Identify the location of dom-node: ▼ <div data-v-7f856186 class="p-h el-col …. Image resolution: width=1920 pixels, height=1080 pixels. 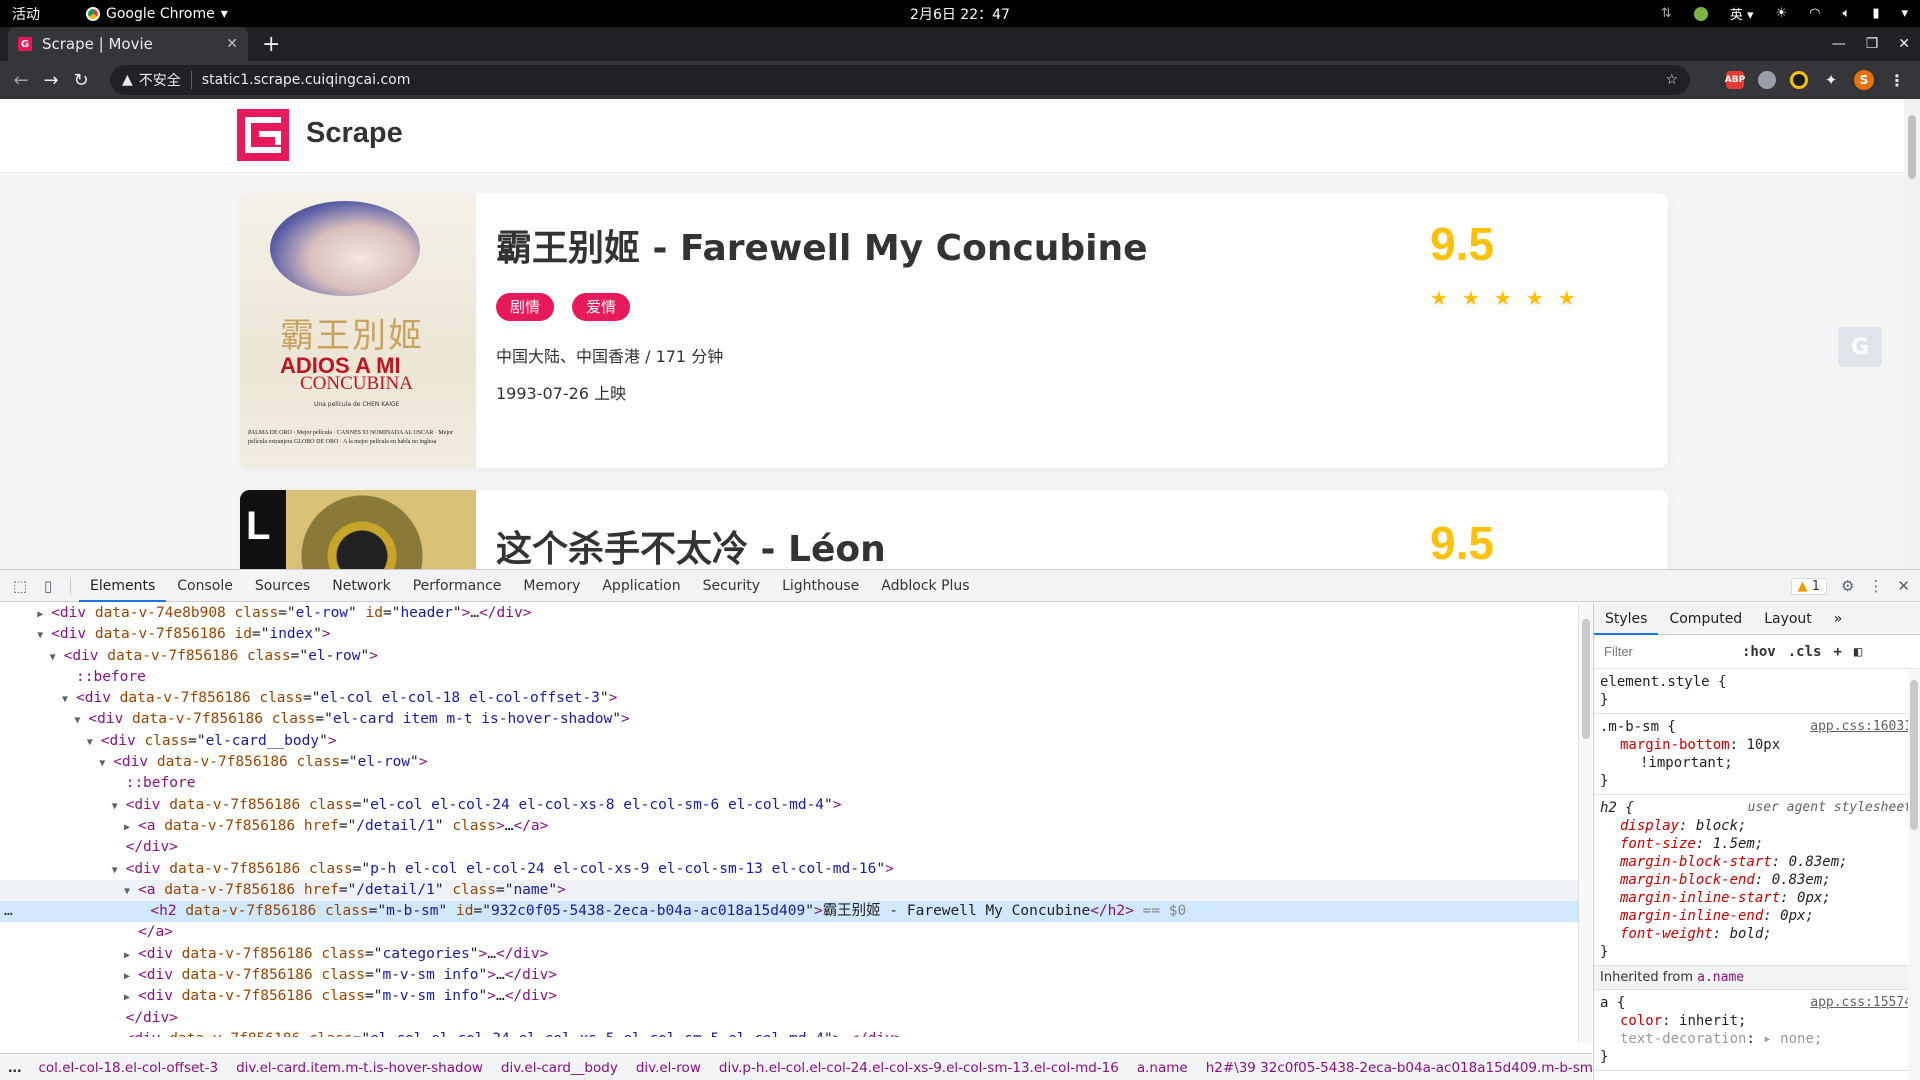
(789, 869).